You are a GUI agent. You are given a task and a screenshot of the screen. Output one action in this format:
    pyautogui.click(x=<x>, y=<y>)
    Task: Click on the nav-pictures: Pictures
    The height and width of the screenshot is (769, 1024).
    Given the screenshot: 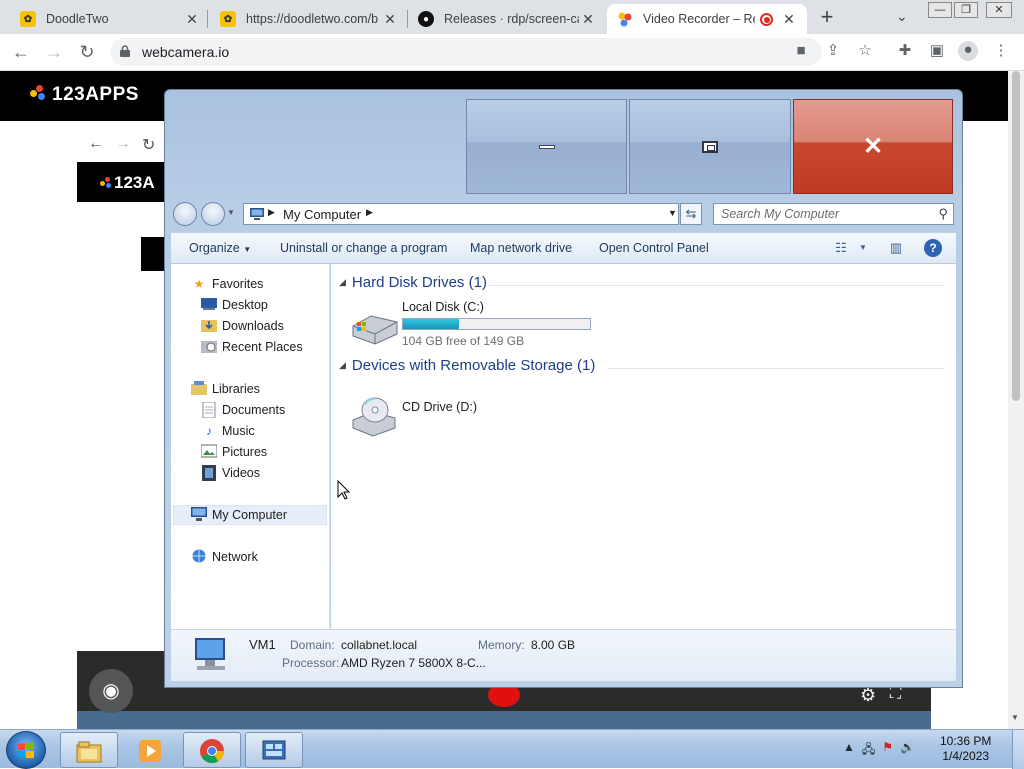 What is the action you would take?
    pyautogui.click(x=233, y=452)
    